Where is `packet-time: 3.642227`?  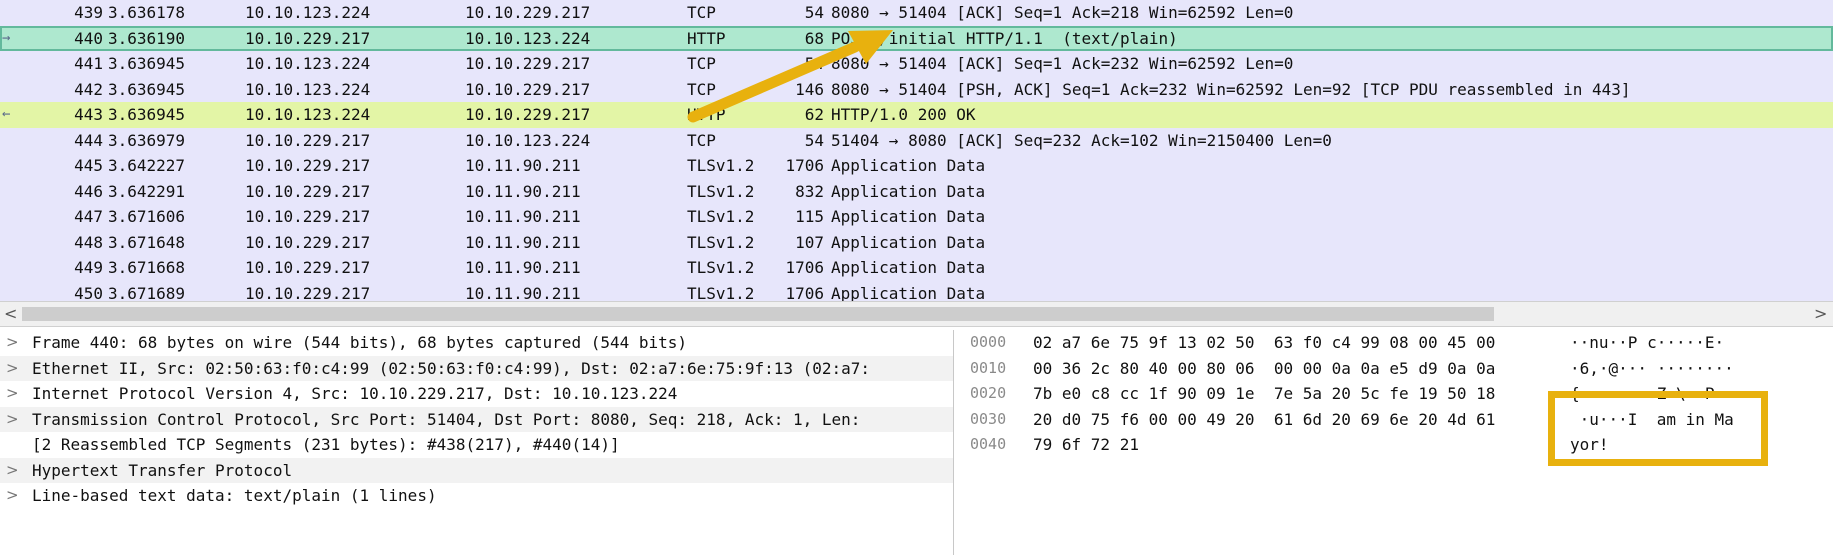 packet-time: 3.642227 is located at coordinates (147, 165).